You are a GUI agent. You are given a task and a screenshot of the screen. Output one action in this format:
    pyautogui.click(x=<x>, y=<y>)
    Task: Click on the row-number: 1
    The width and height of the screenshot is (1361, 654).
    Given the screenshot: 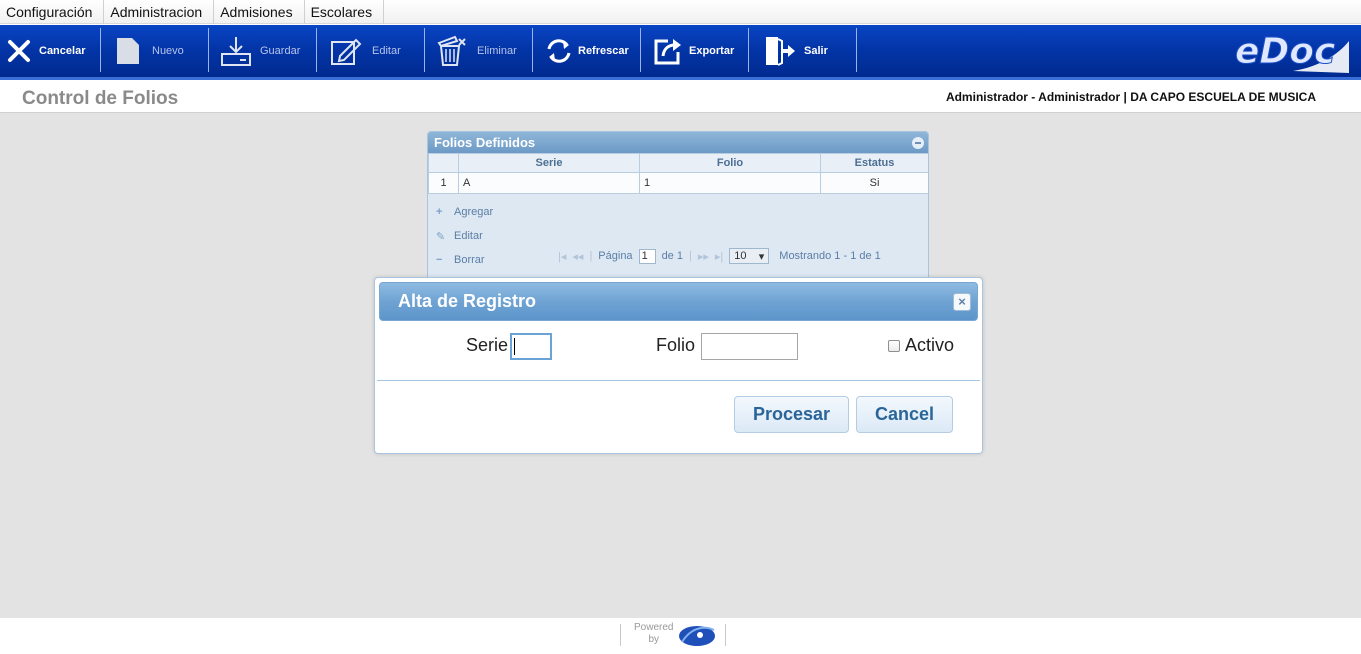 What is the action you would take?
    pyautogui.click(x=443, y=183)
    